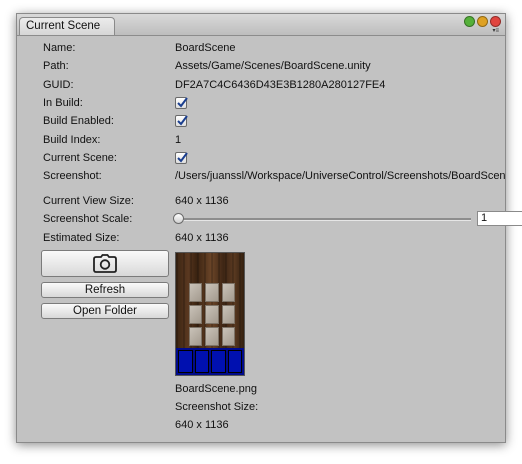  What do you see at coordinates (274, 48) in the screenshot?
I see `name-row: Name: BoardScene` at bounding box center [274, 48].